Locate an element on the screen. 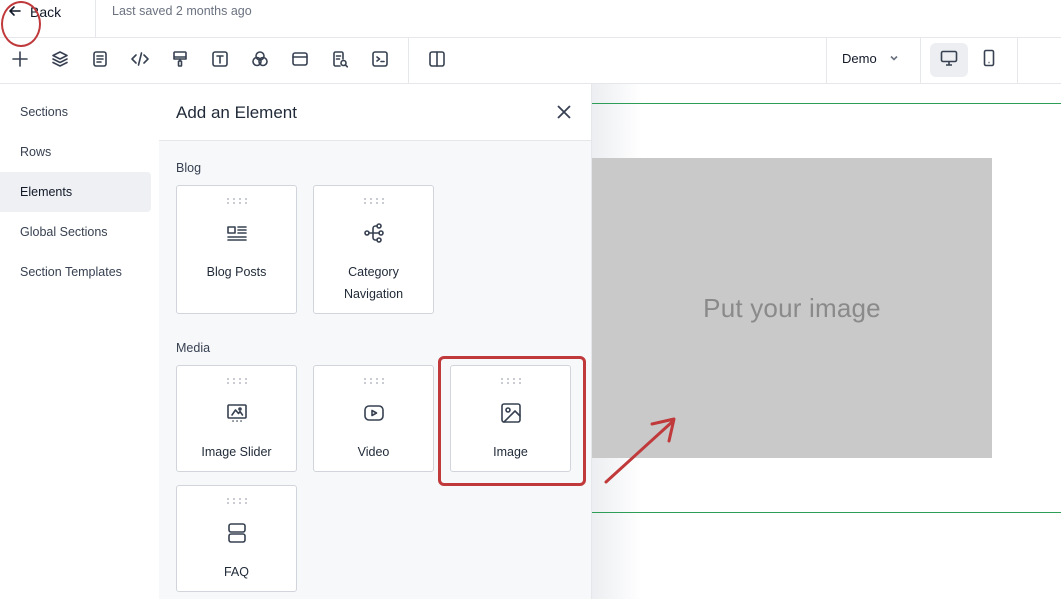 The height and width of the screenshot is (599, 1061). blog-posts-icon is located at coordinates (237, 233).